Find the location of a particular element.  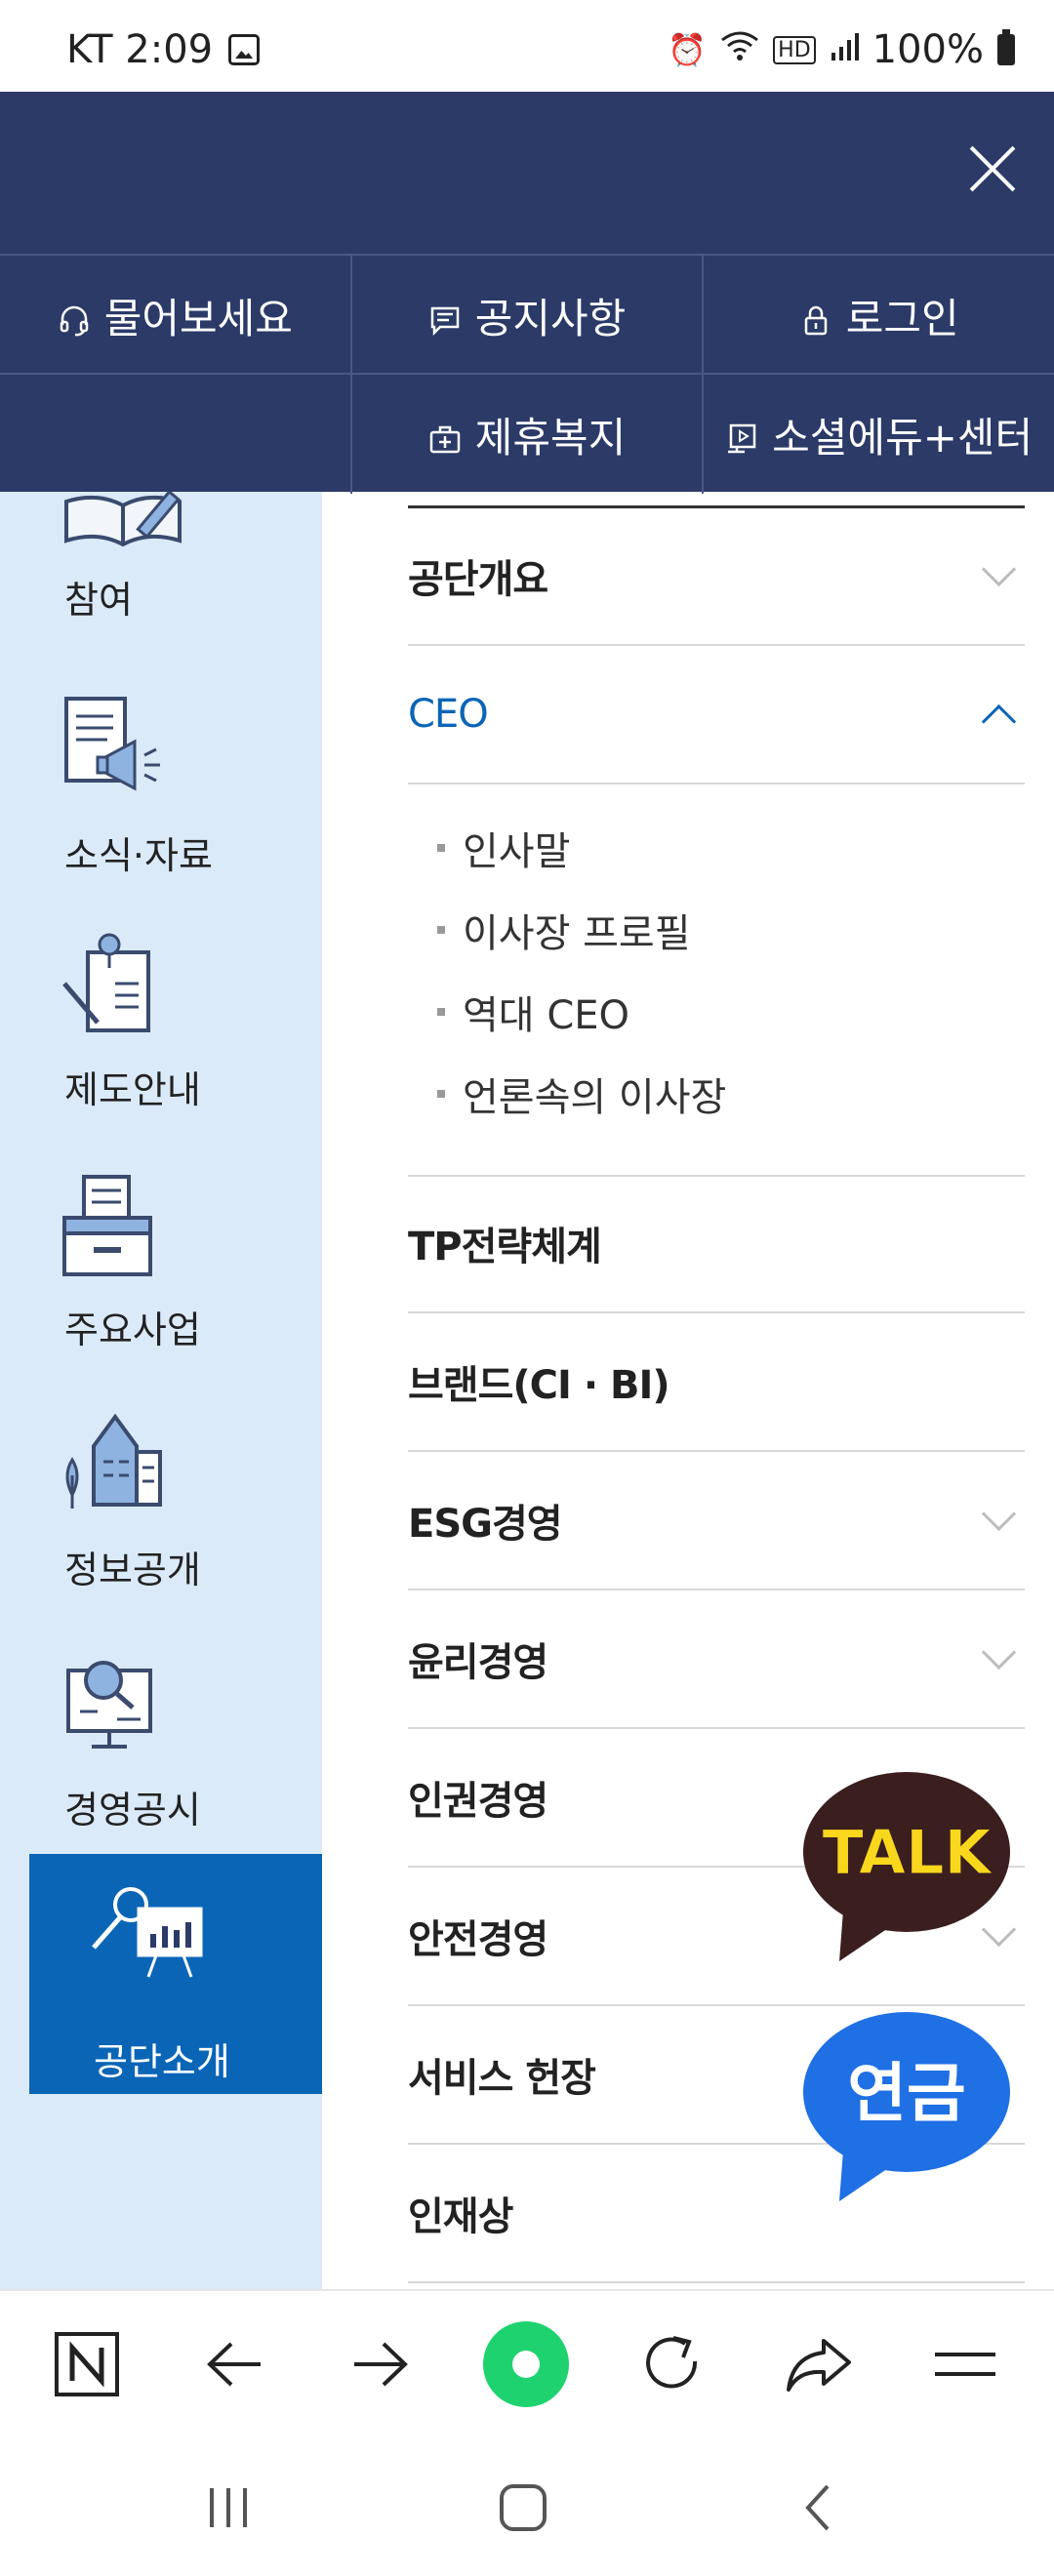

menu-label: 인권경영 is located at coordinates (478, 1801).